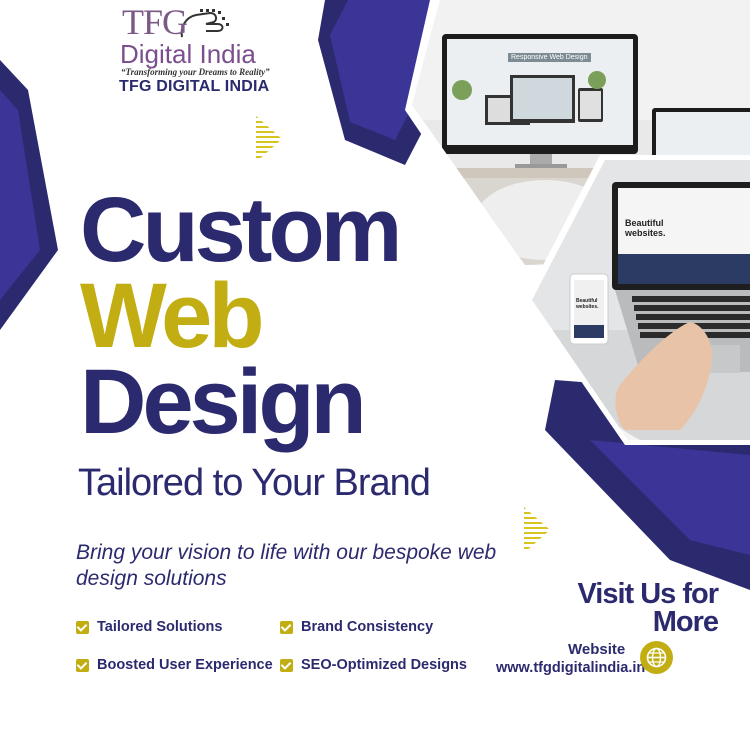 The width and height of the screenshot is (750, 750). What do you see at coordinates (587, 304) in the screenshot?
I see `phone-screen-title: Beautiful websites.` at bounding box center [587, 304].